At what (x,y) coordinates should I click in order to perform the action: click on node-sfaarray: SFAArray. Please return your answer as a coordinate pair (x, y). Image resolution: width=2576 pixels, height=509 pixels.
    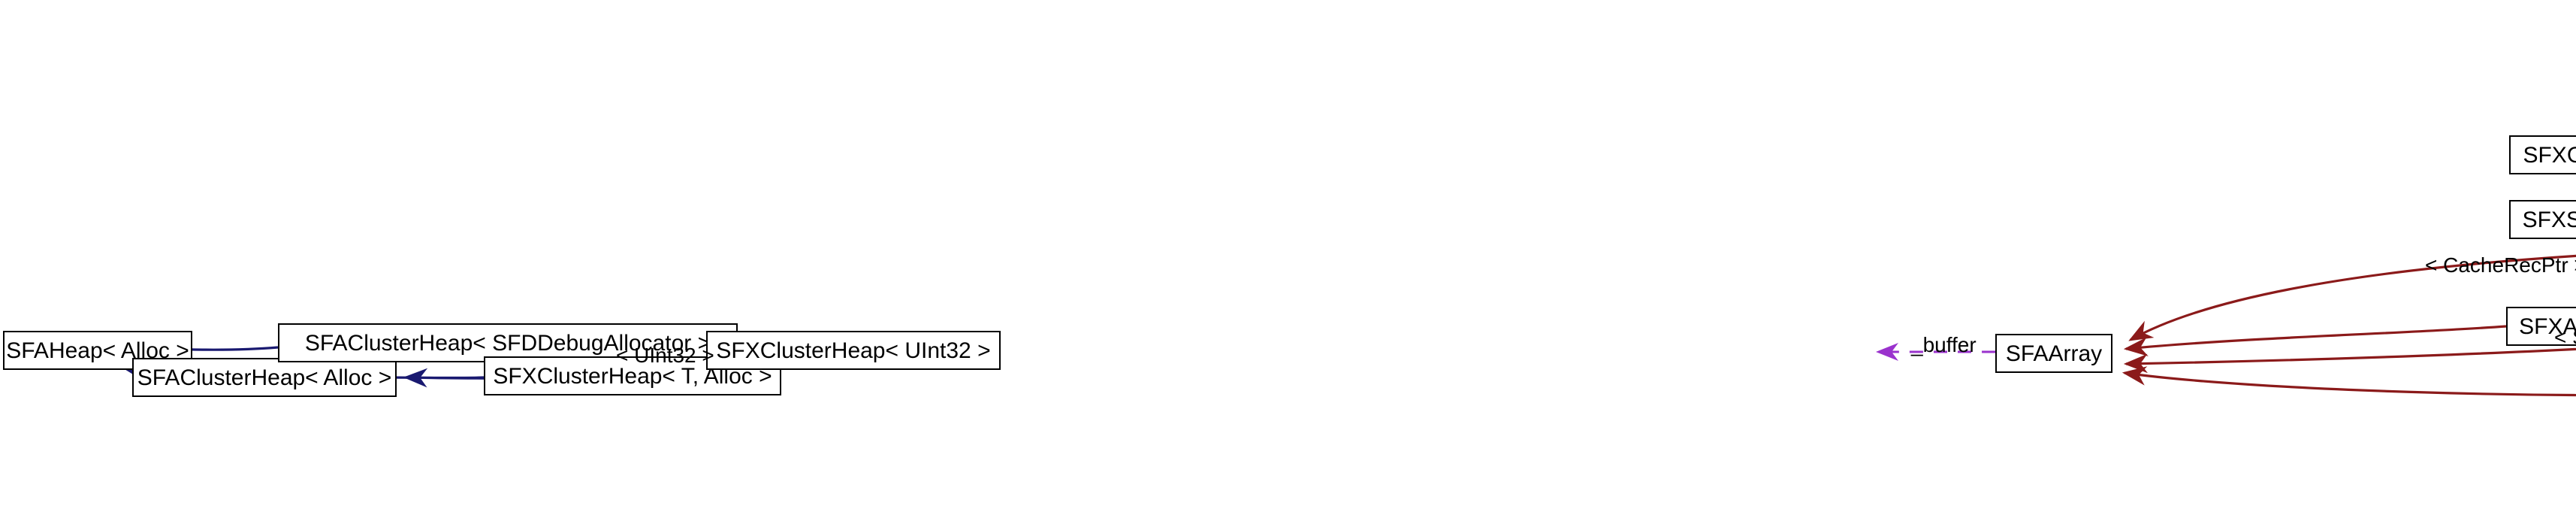
    Looking at the image, I should click on (2053, 353).